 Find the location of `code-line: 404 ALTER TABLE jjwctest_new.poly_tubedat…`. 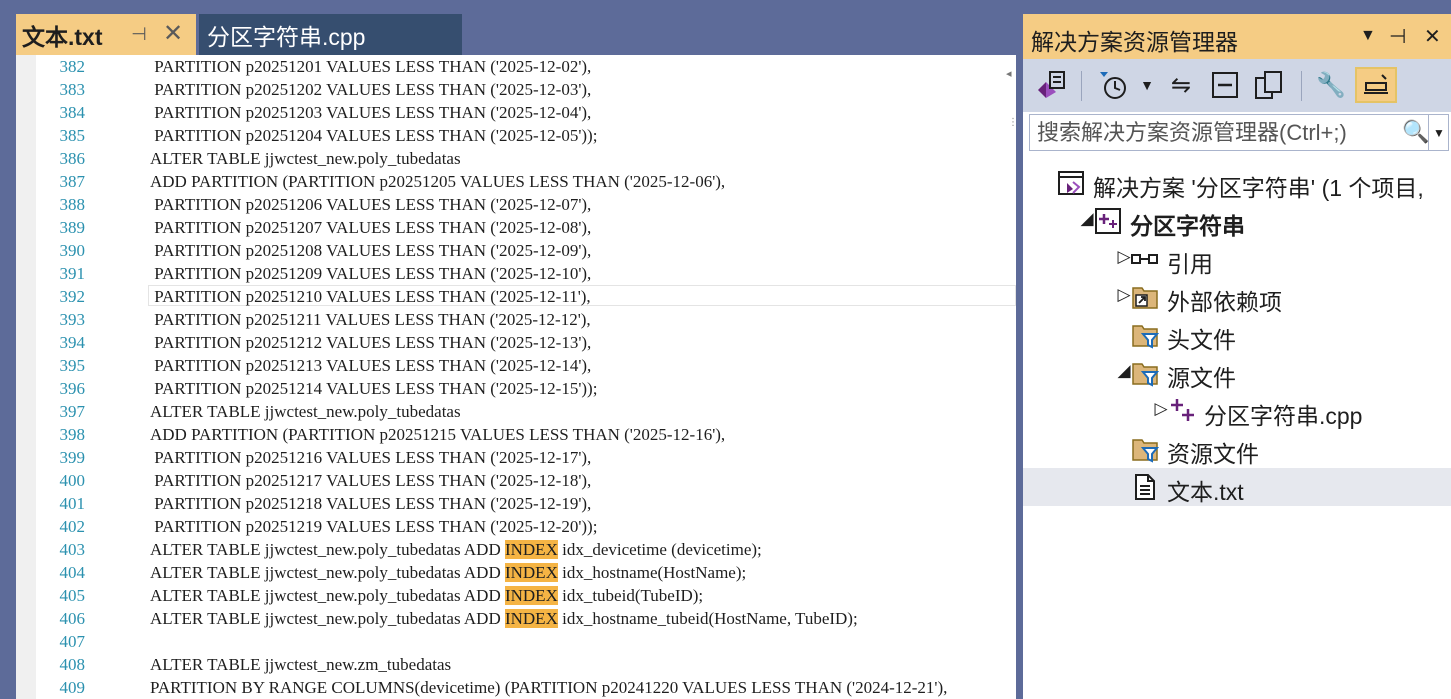

code-line: 404 ALTER TABLE jjwctest_new.poly_tubedat… is located at coordinates (516, 572).